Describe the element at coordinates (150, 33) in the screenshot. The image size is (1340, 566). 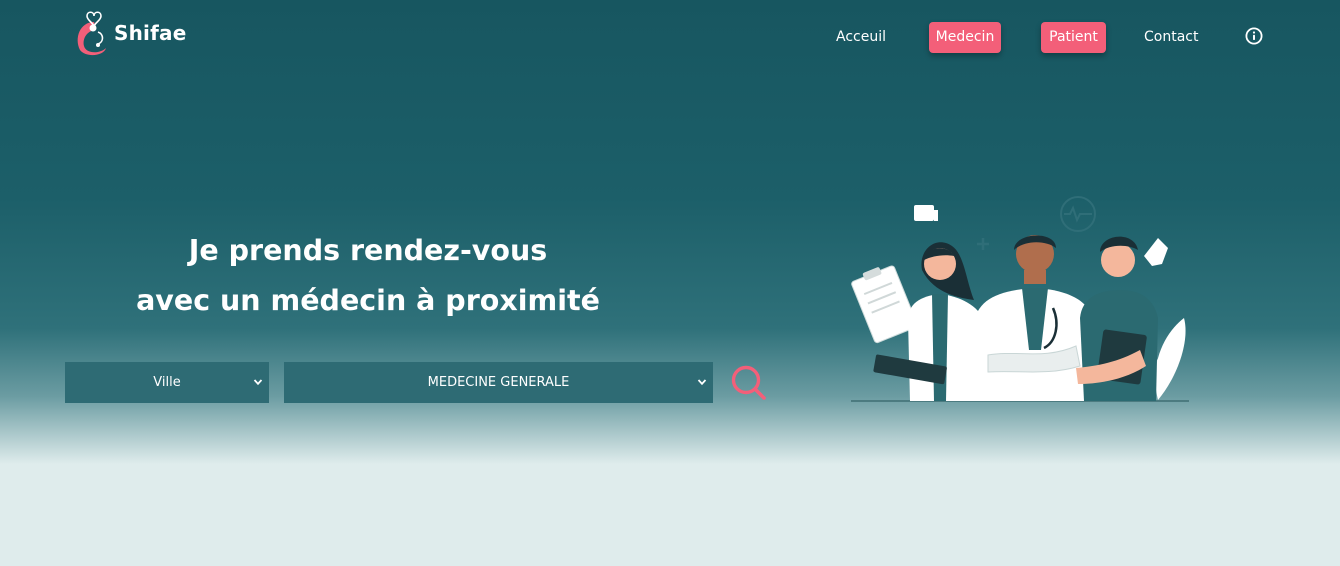
I see `brand-name: Shifae` at that location.